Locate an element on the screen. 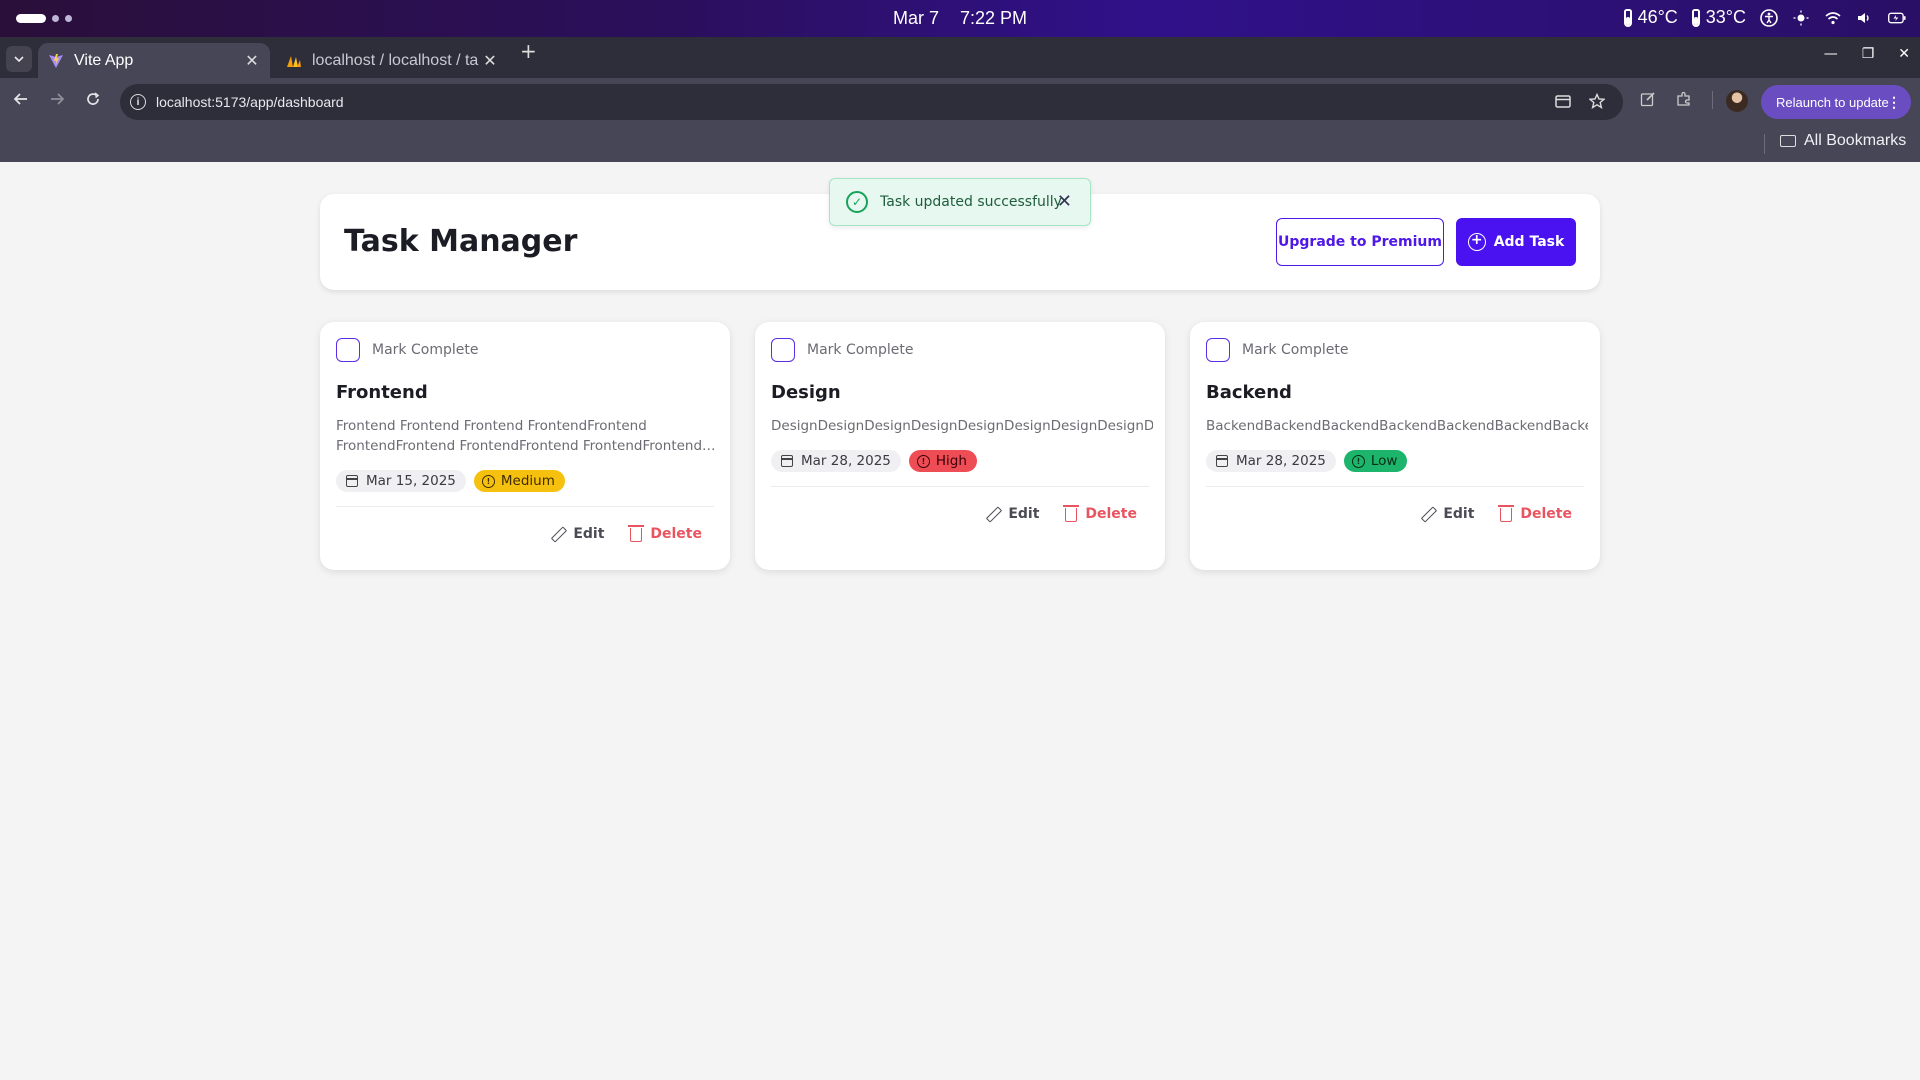 This screenshot has width=1920, height=1080. priority-label: Medium is located at coordinates (527, 481).